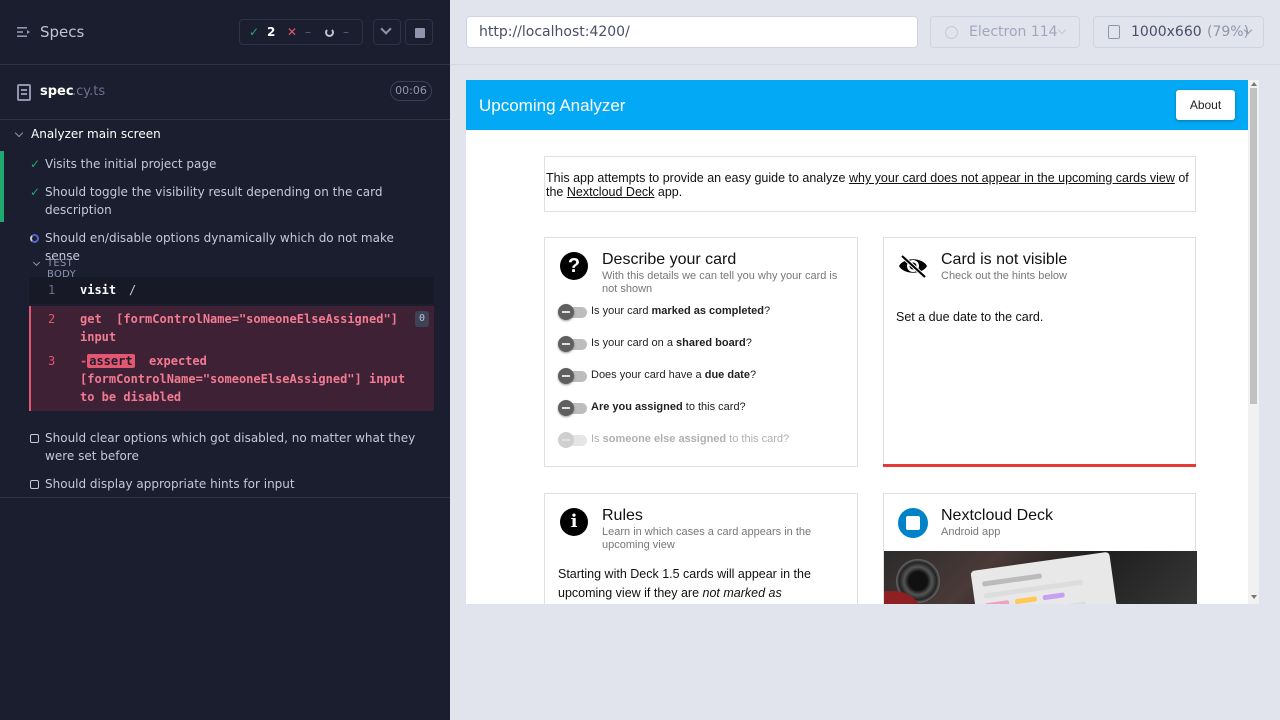 Image resolution: width=1280 pixels, height=720 pixels. I want to click on url-bar: http://localhost:4200/, so click(692, 32).